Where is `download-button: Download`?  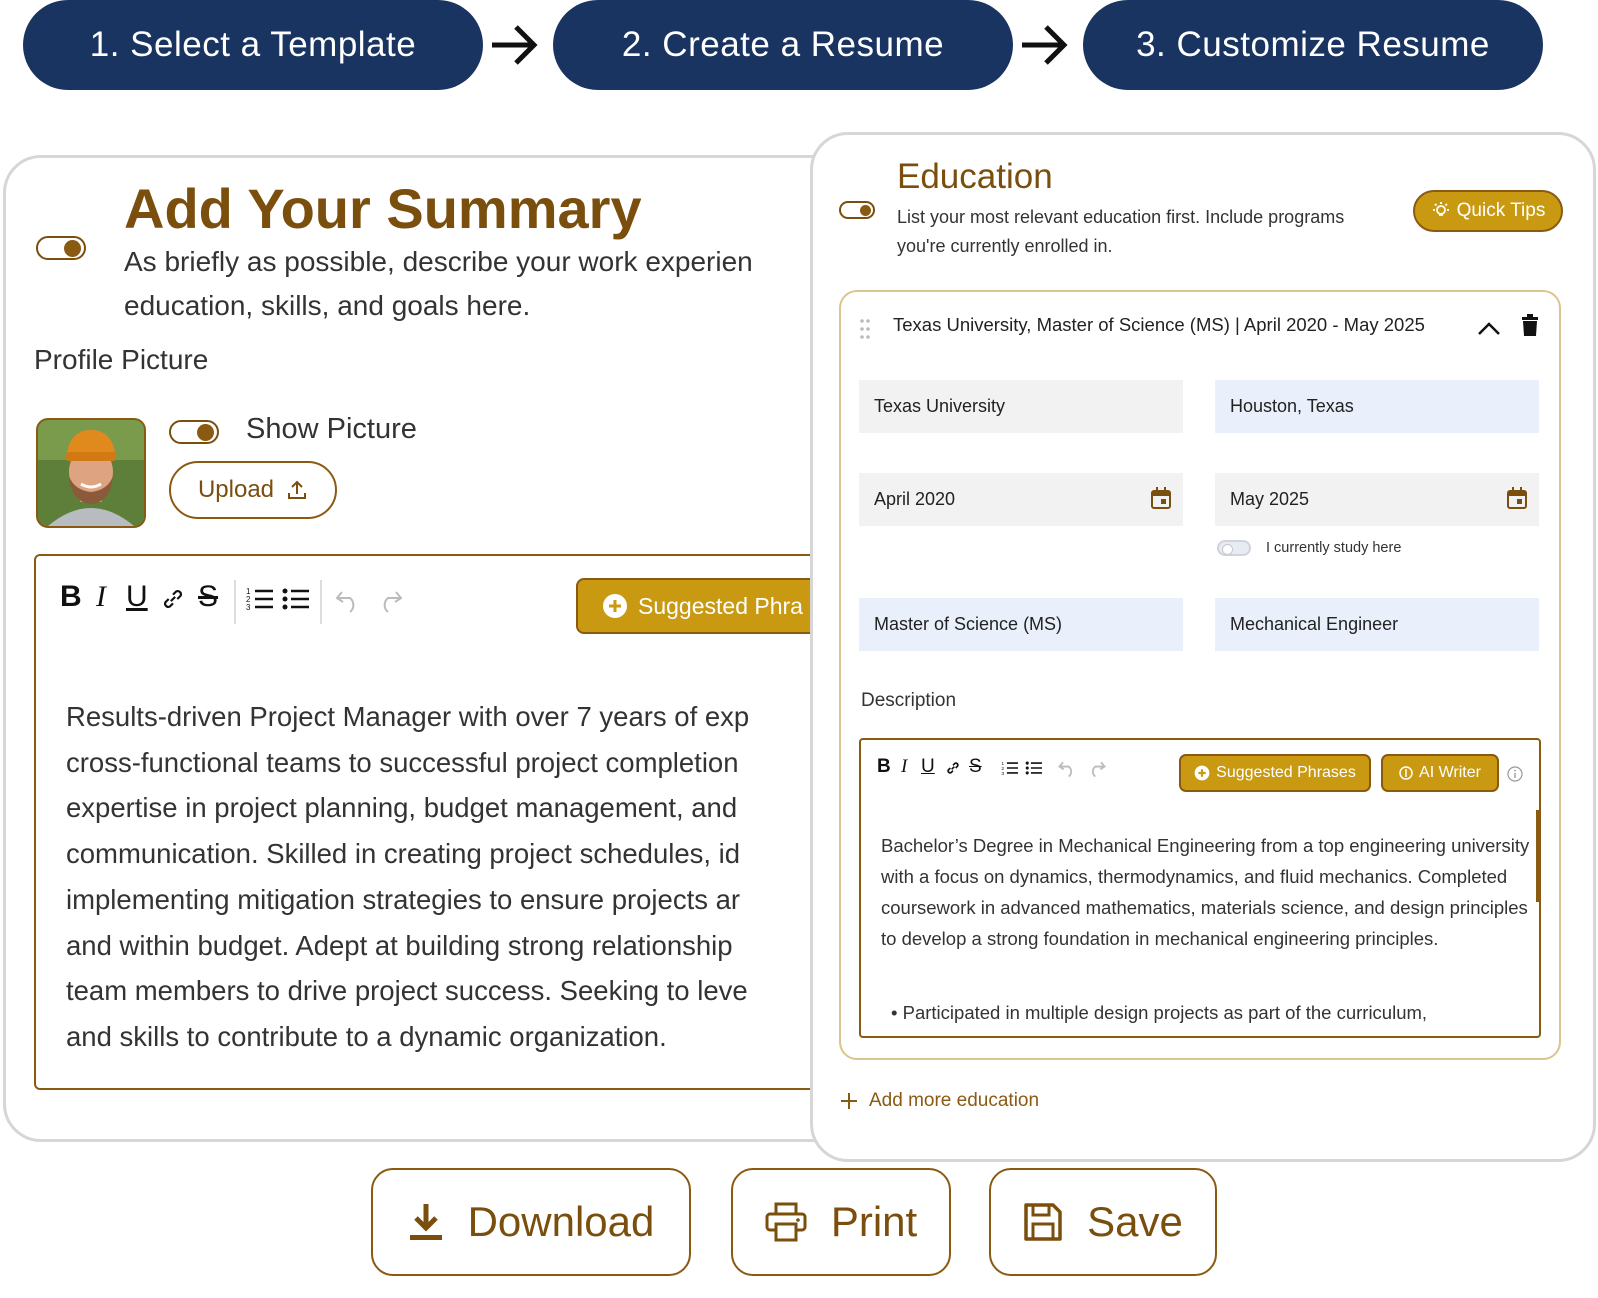
download-button: Download is located at coordinates (531, 1222).